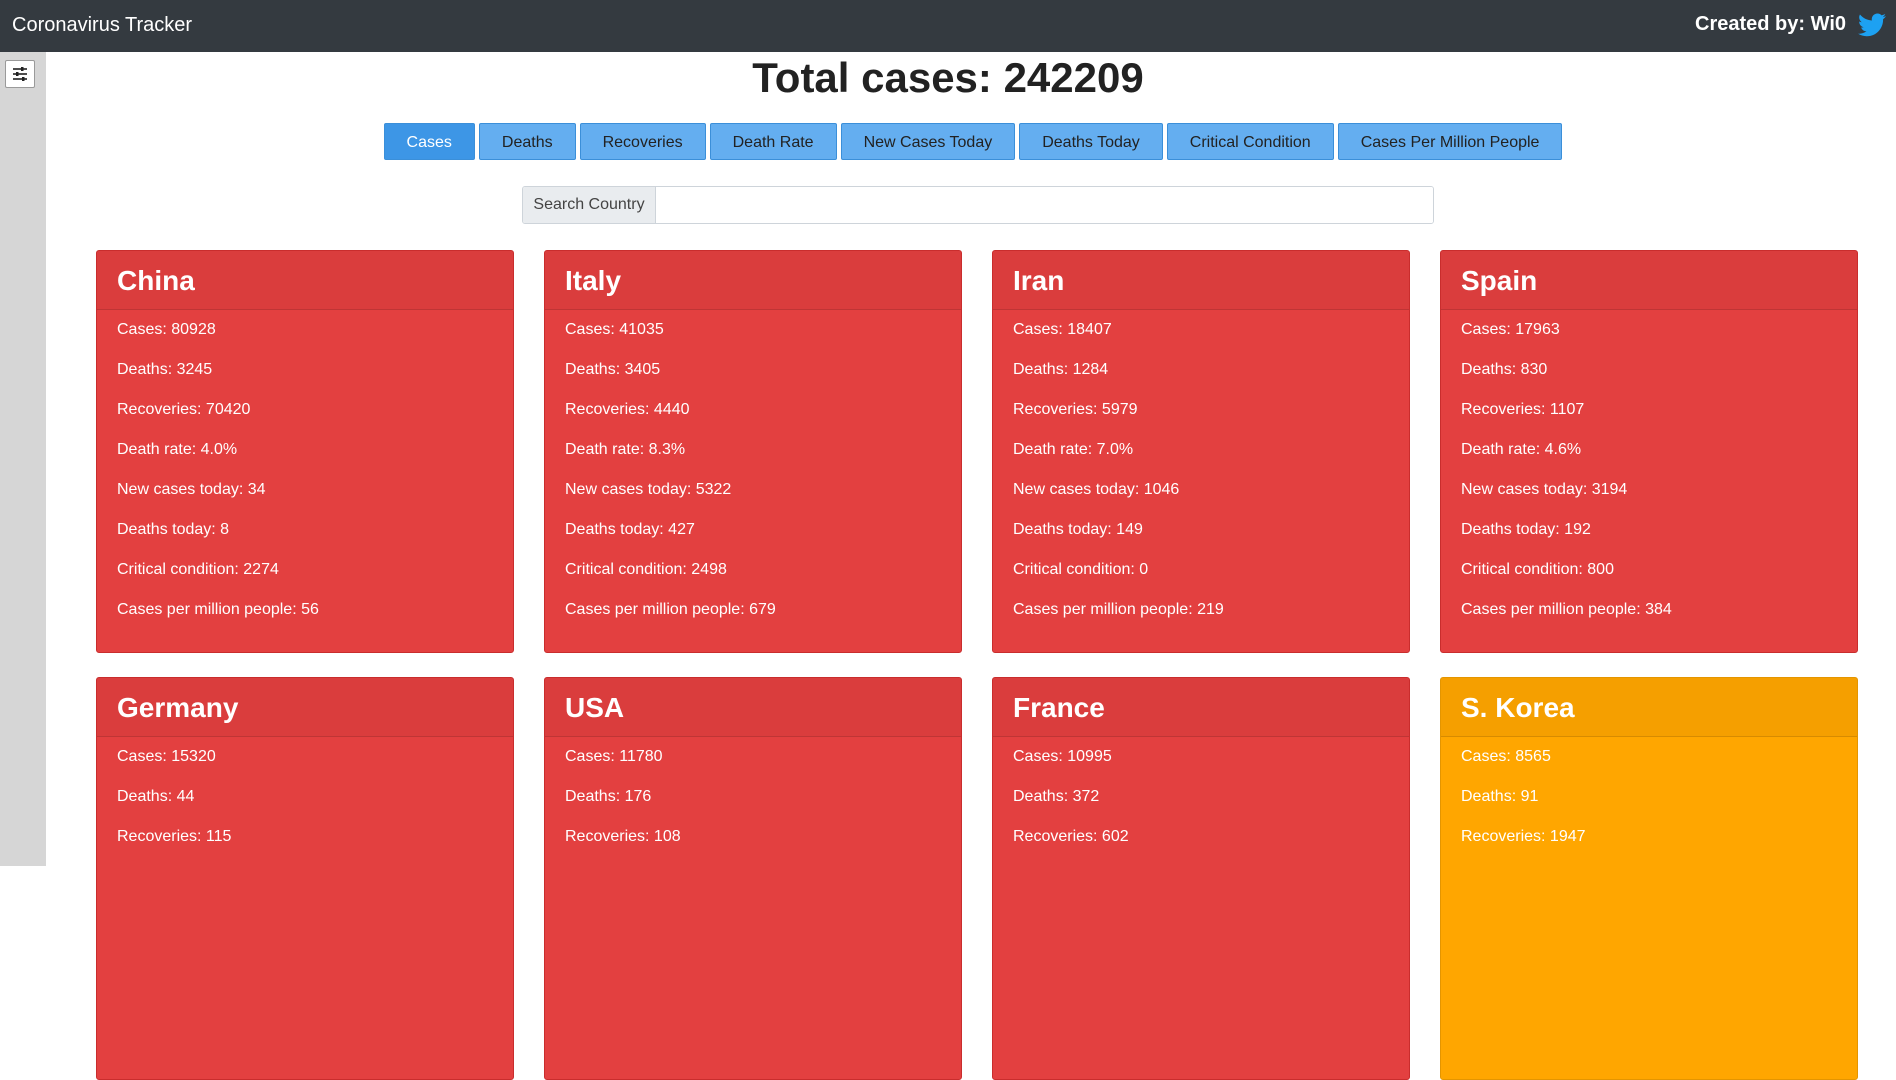  I want to click on country-stat: New cases today: 3194, so click(1544, 489).